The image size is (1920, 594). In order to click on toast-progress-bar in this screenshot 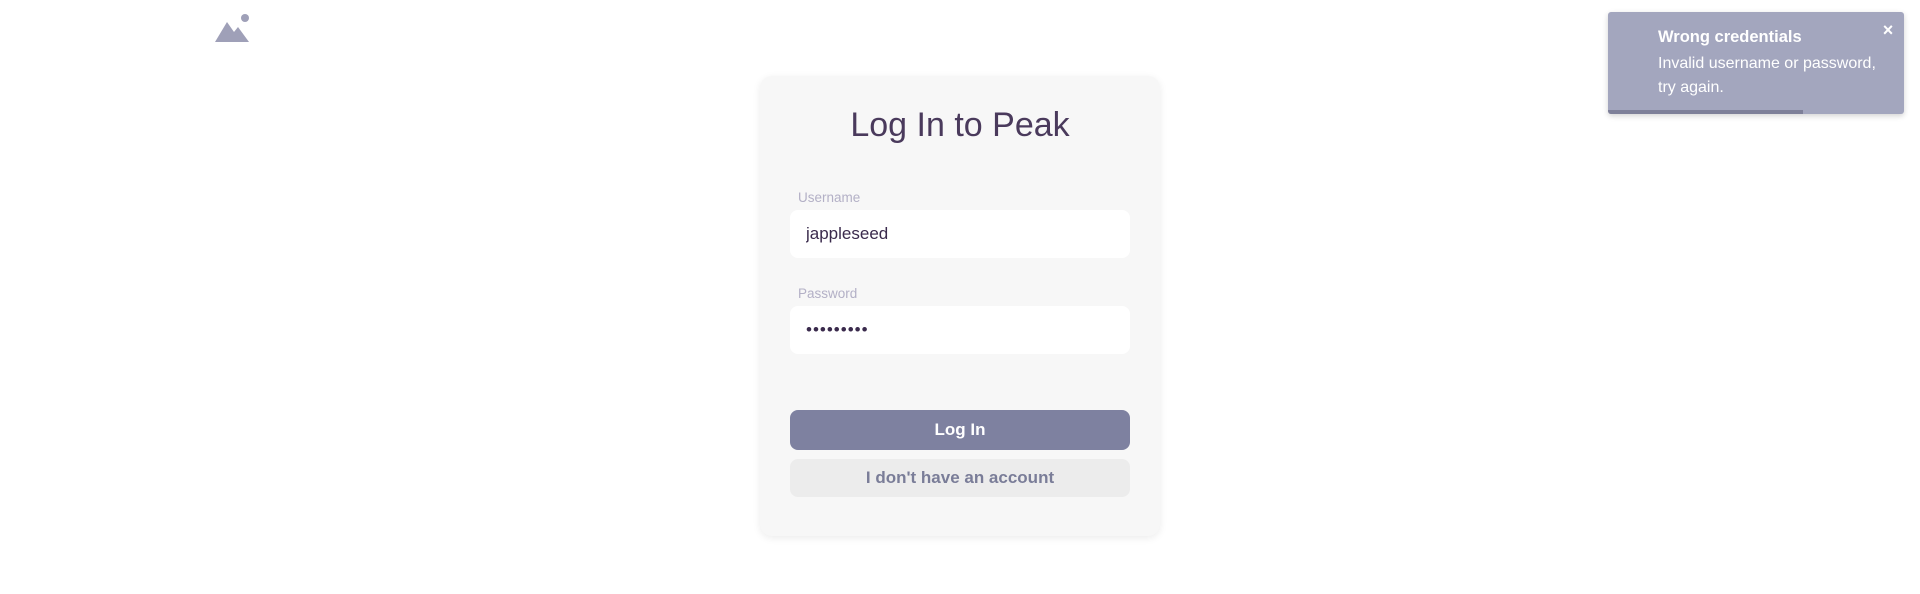, I will do `click(1706, 112)`.